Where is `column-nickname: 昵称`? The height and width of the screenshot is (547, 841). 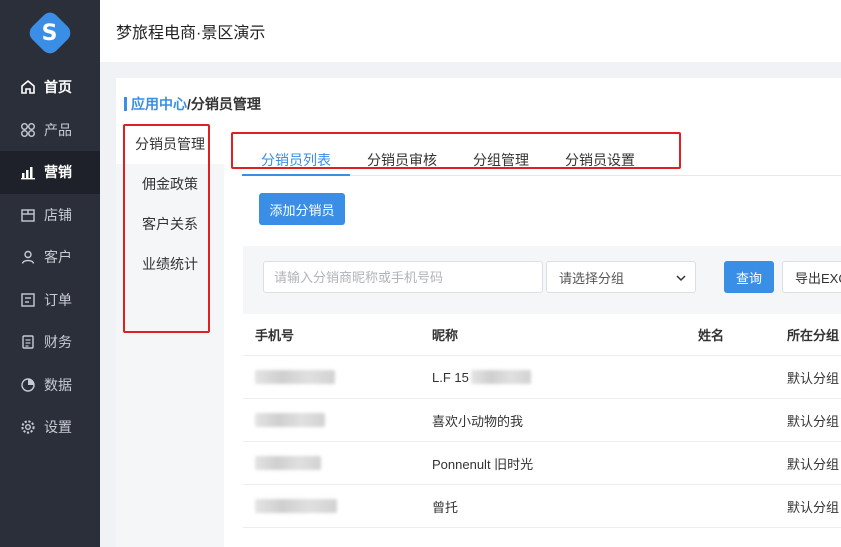
column-nickname: 昵称 is located at coordinates (445, 335).